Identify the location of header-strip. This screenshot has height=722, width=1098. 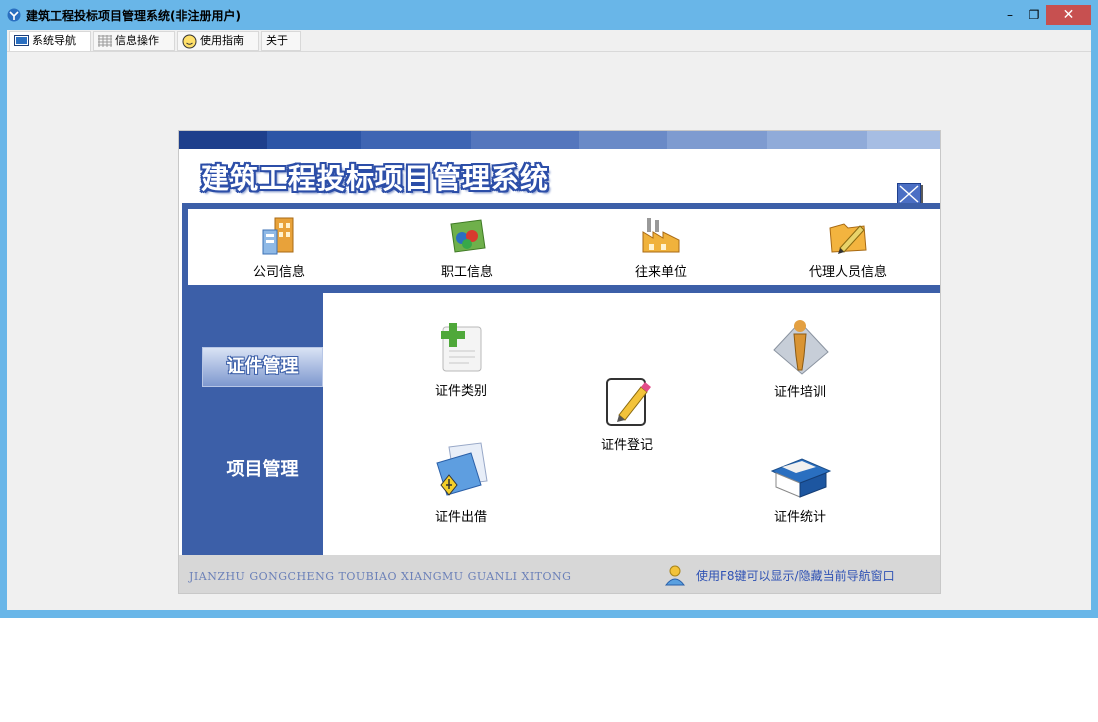
(559, 140).